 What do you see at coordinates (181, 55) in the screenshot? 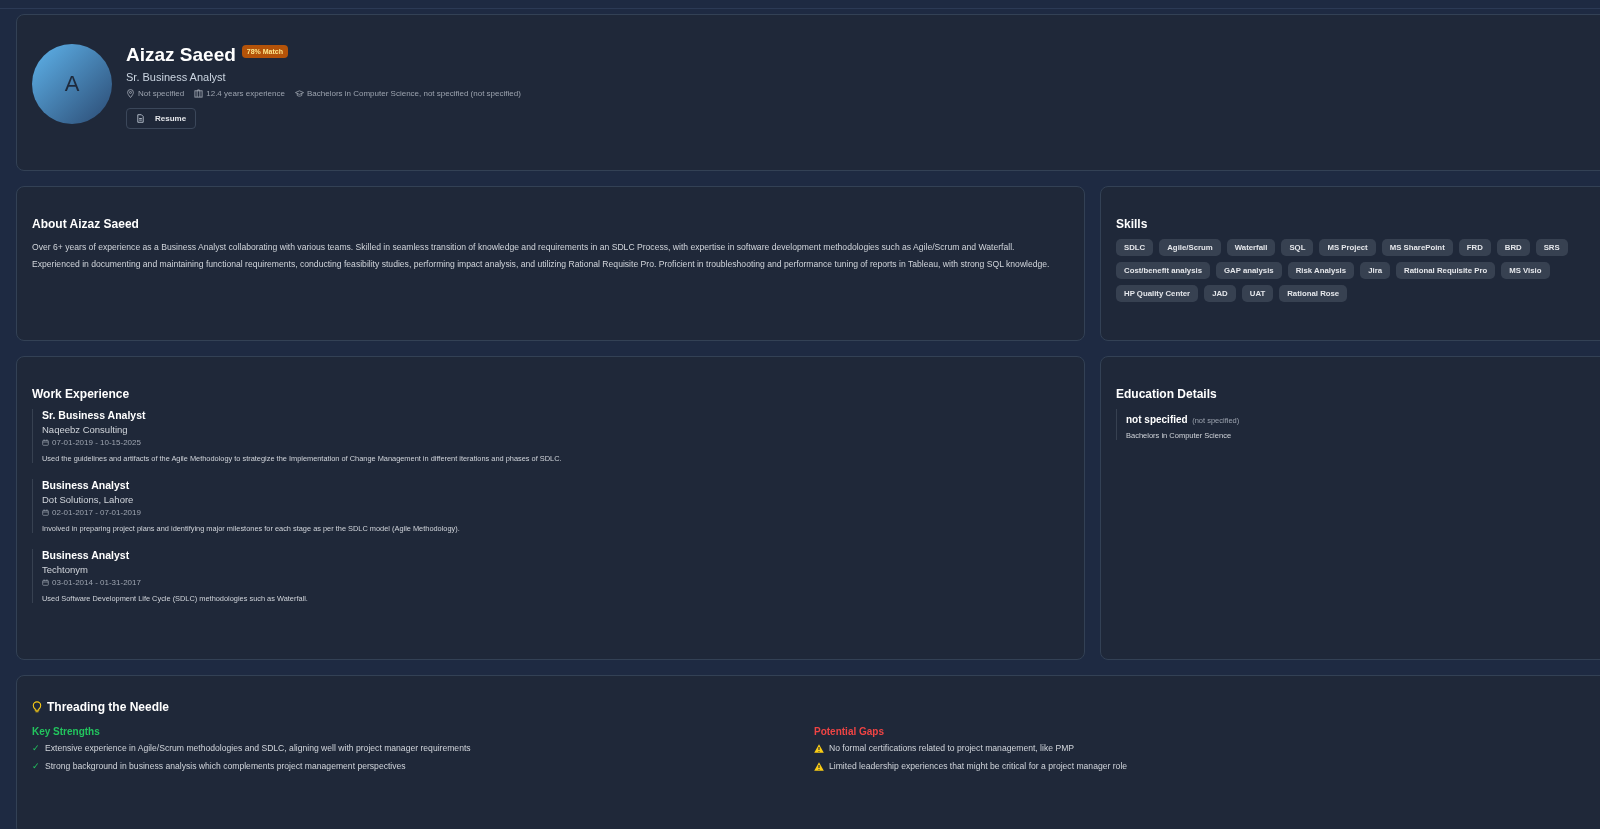
I see `candidate-name: Aizaz Saeed` at bounding box center [181, 55].